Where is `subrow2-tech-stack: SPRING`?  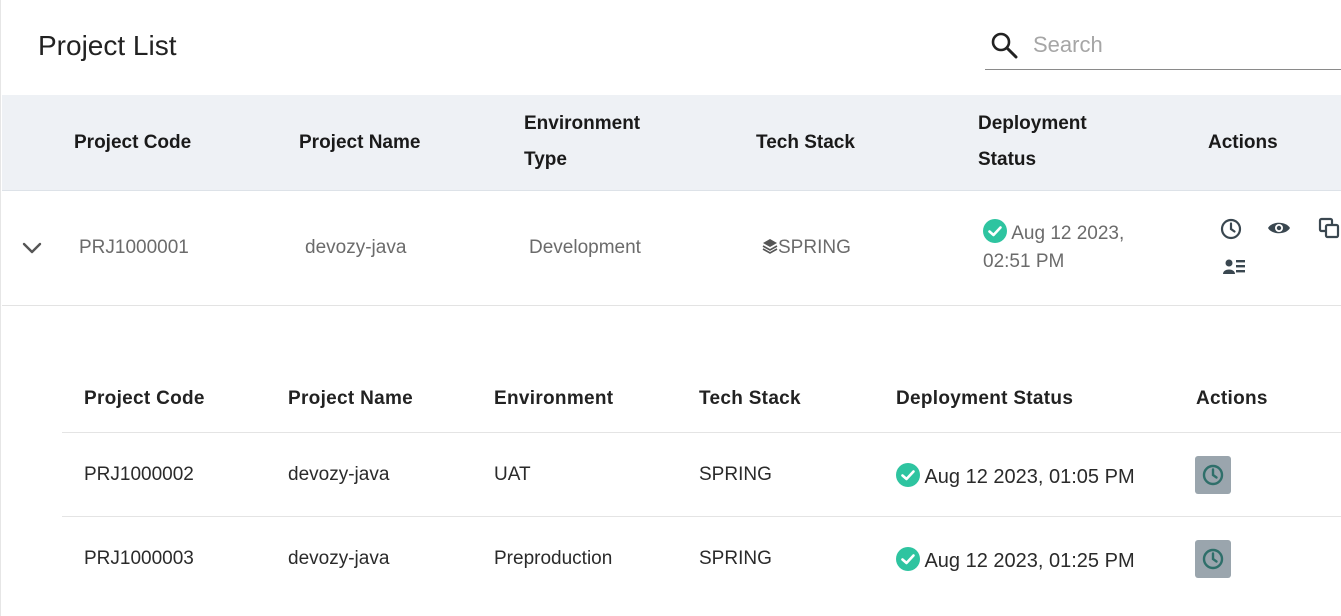 subrow2-tech-stack: SPRING is located at coordinates (735, 558).